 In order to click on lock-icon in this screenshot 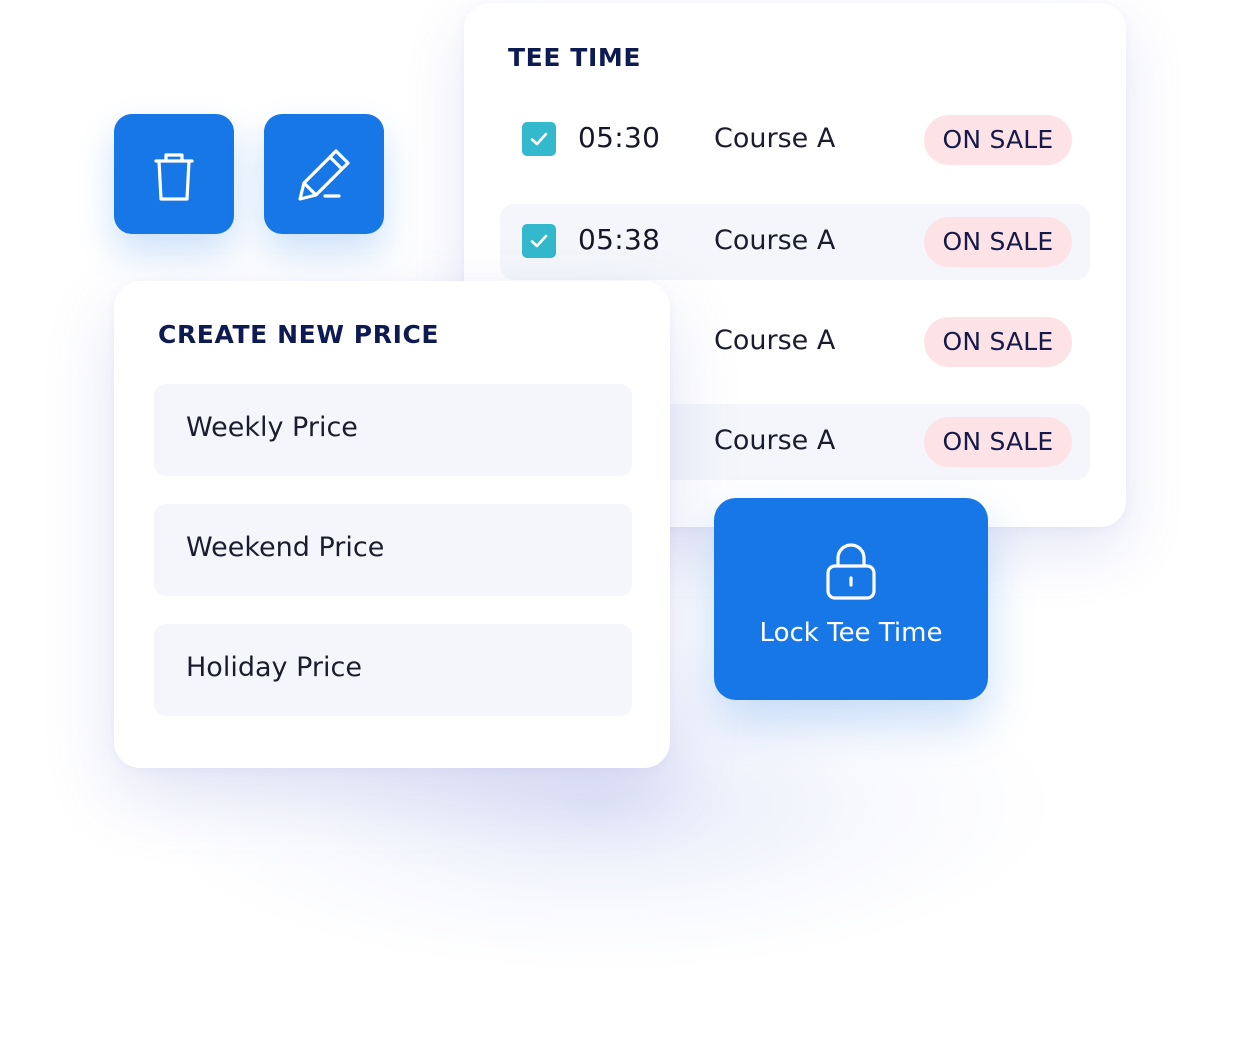, I will do `click(851, 571)`.